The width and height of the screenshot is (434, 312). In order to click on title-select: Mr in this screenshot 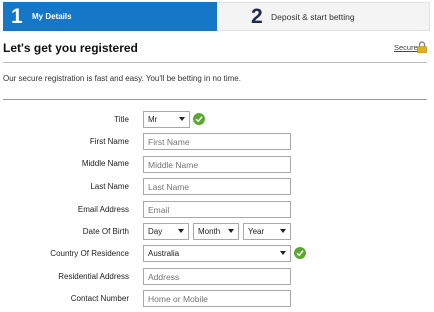, I will do `click(166, 119)`.